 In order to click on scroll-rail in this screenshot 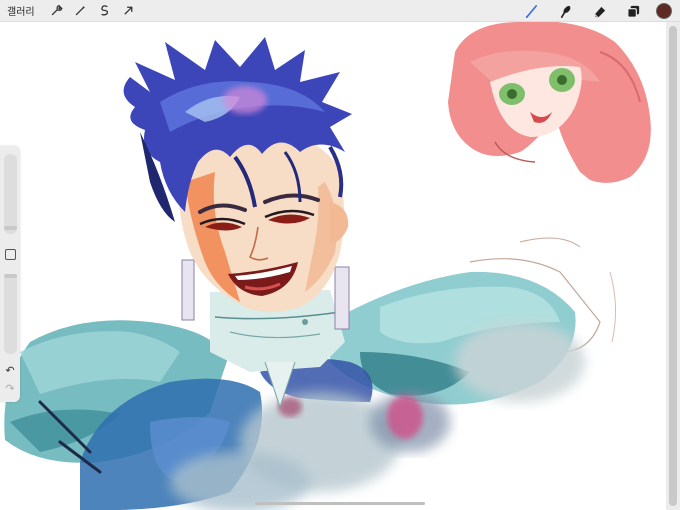, I will do `click(673, 266)`.